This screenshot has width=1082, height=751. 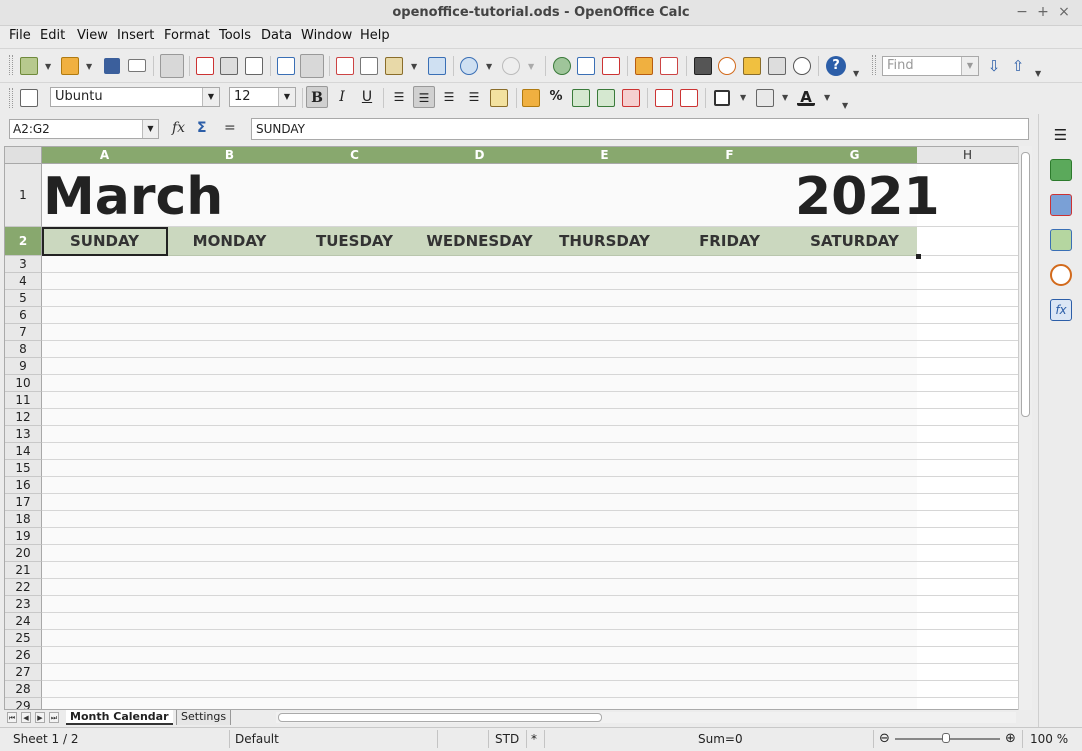 I want to click on day-header-monday: MONDAY, so click(x=230, y=241).